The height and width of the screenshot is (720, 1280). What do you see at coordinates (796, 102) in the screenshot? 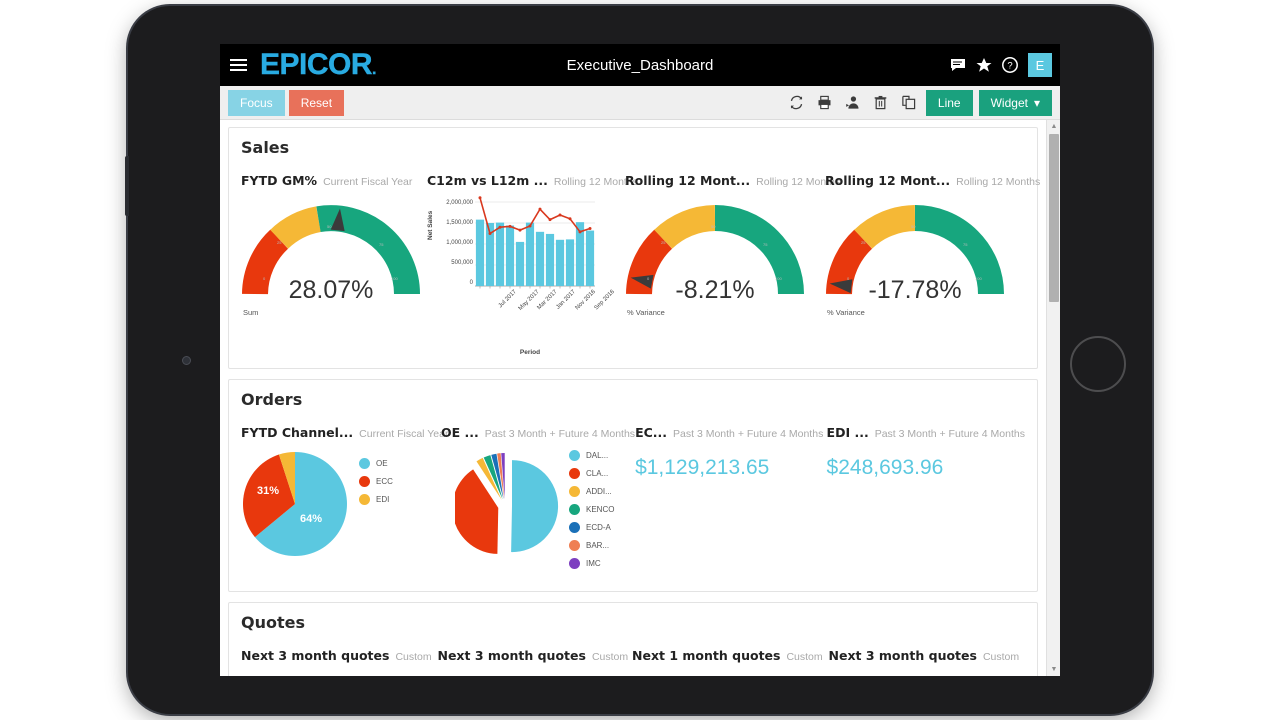
I see `refresh-icon` at bounding box center [796, 102].